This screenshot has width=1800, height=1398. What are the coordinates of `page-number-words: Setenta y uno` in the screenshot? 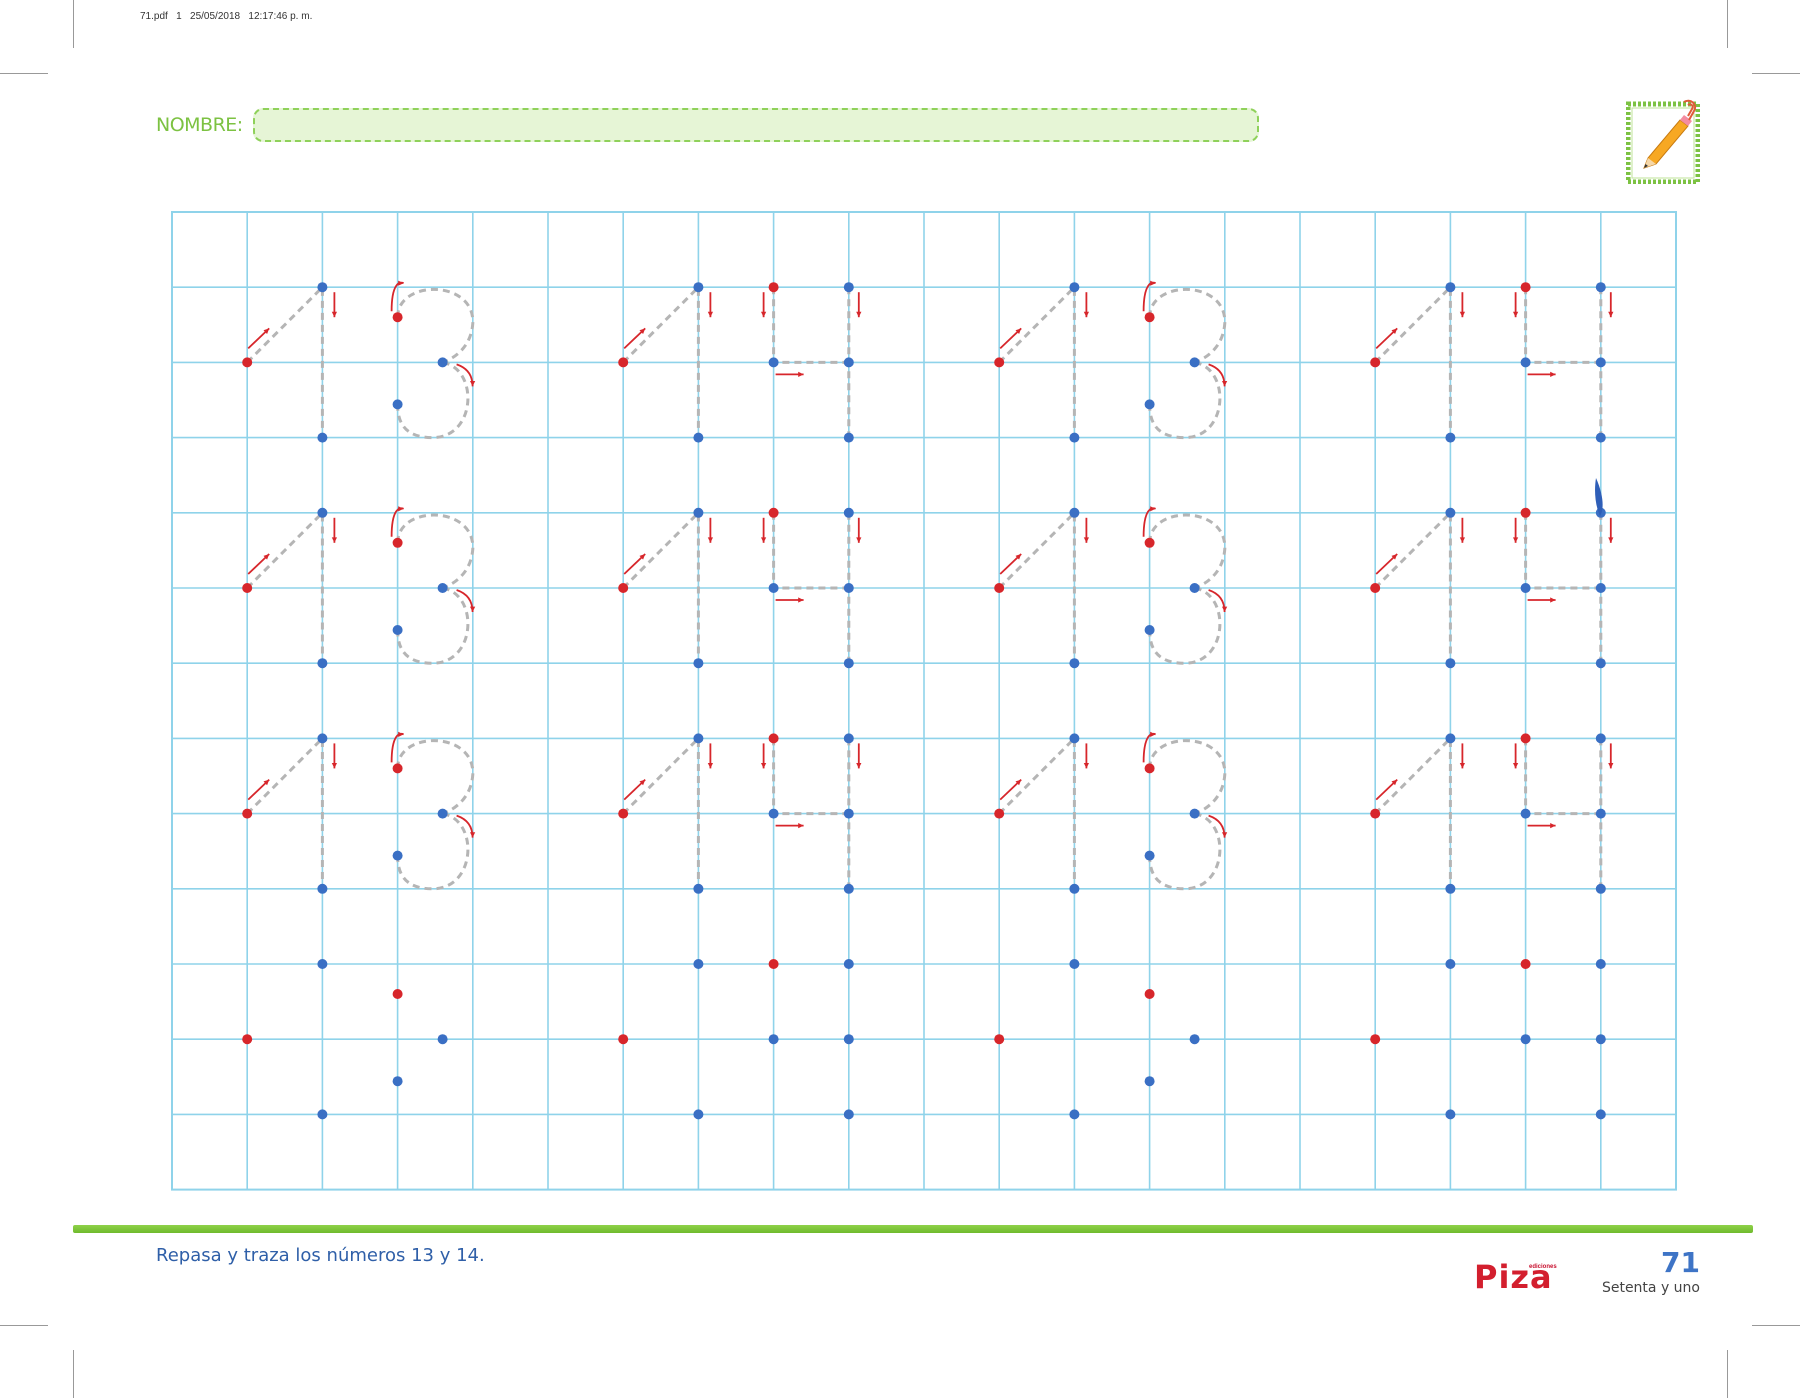 It's located at (1650, 1288).